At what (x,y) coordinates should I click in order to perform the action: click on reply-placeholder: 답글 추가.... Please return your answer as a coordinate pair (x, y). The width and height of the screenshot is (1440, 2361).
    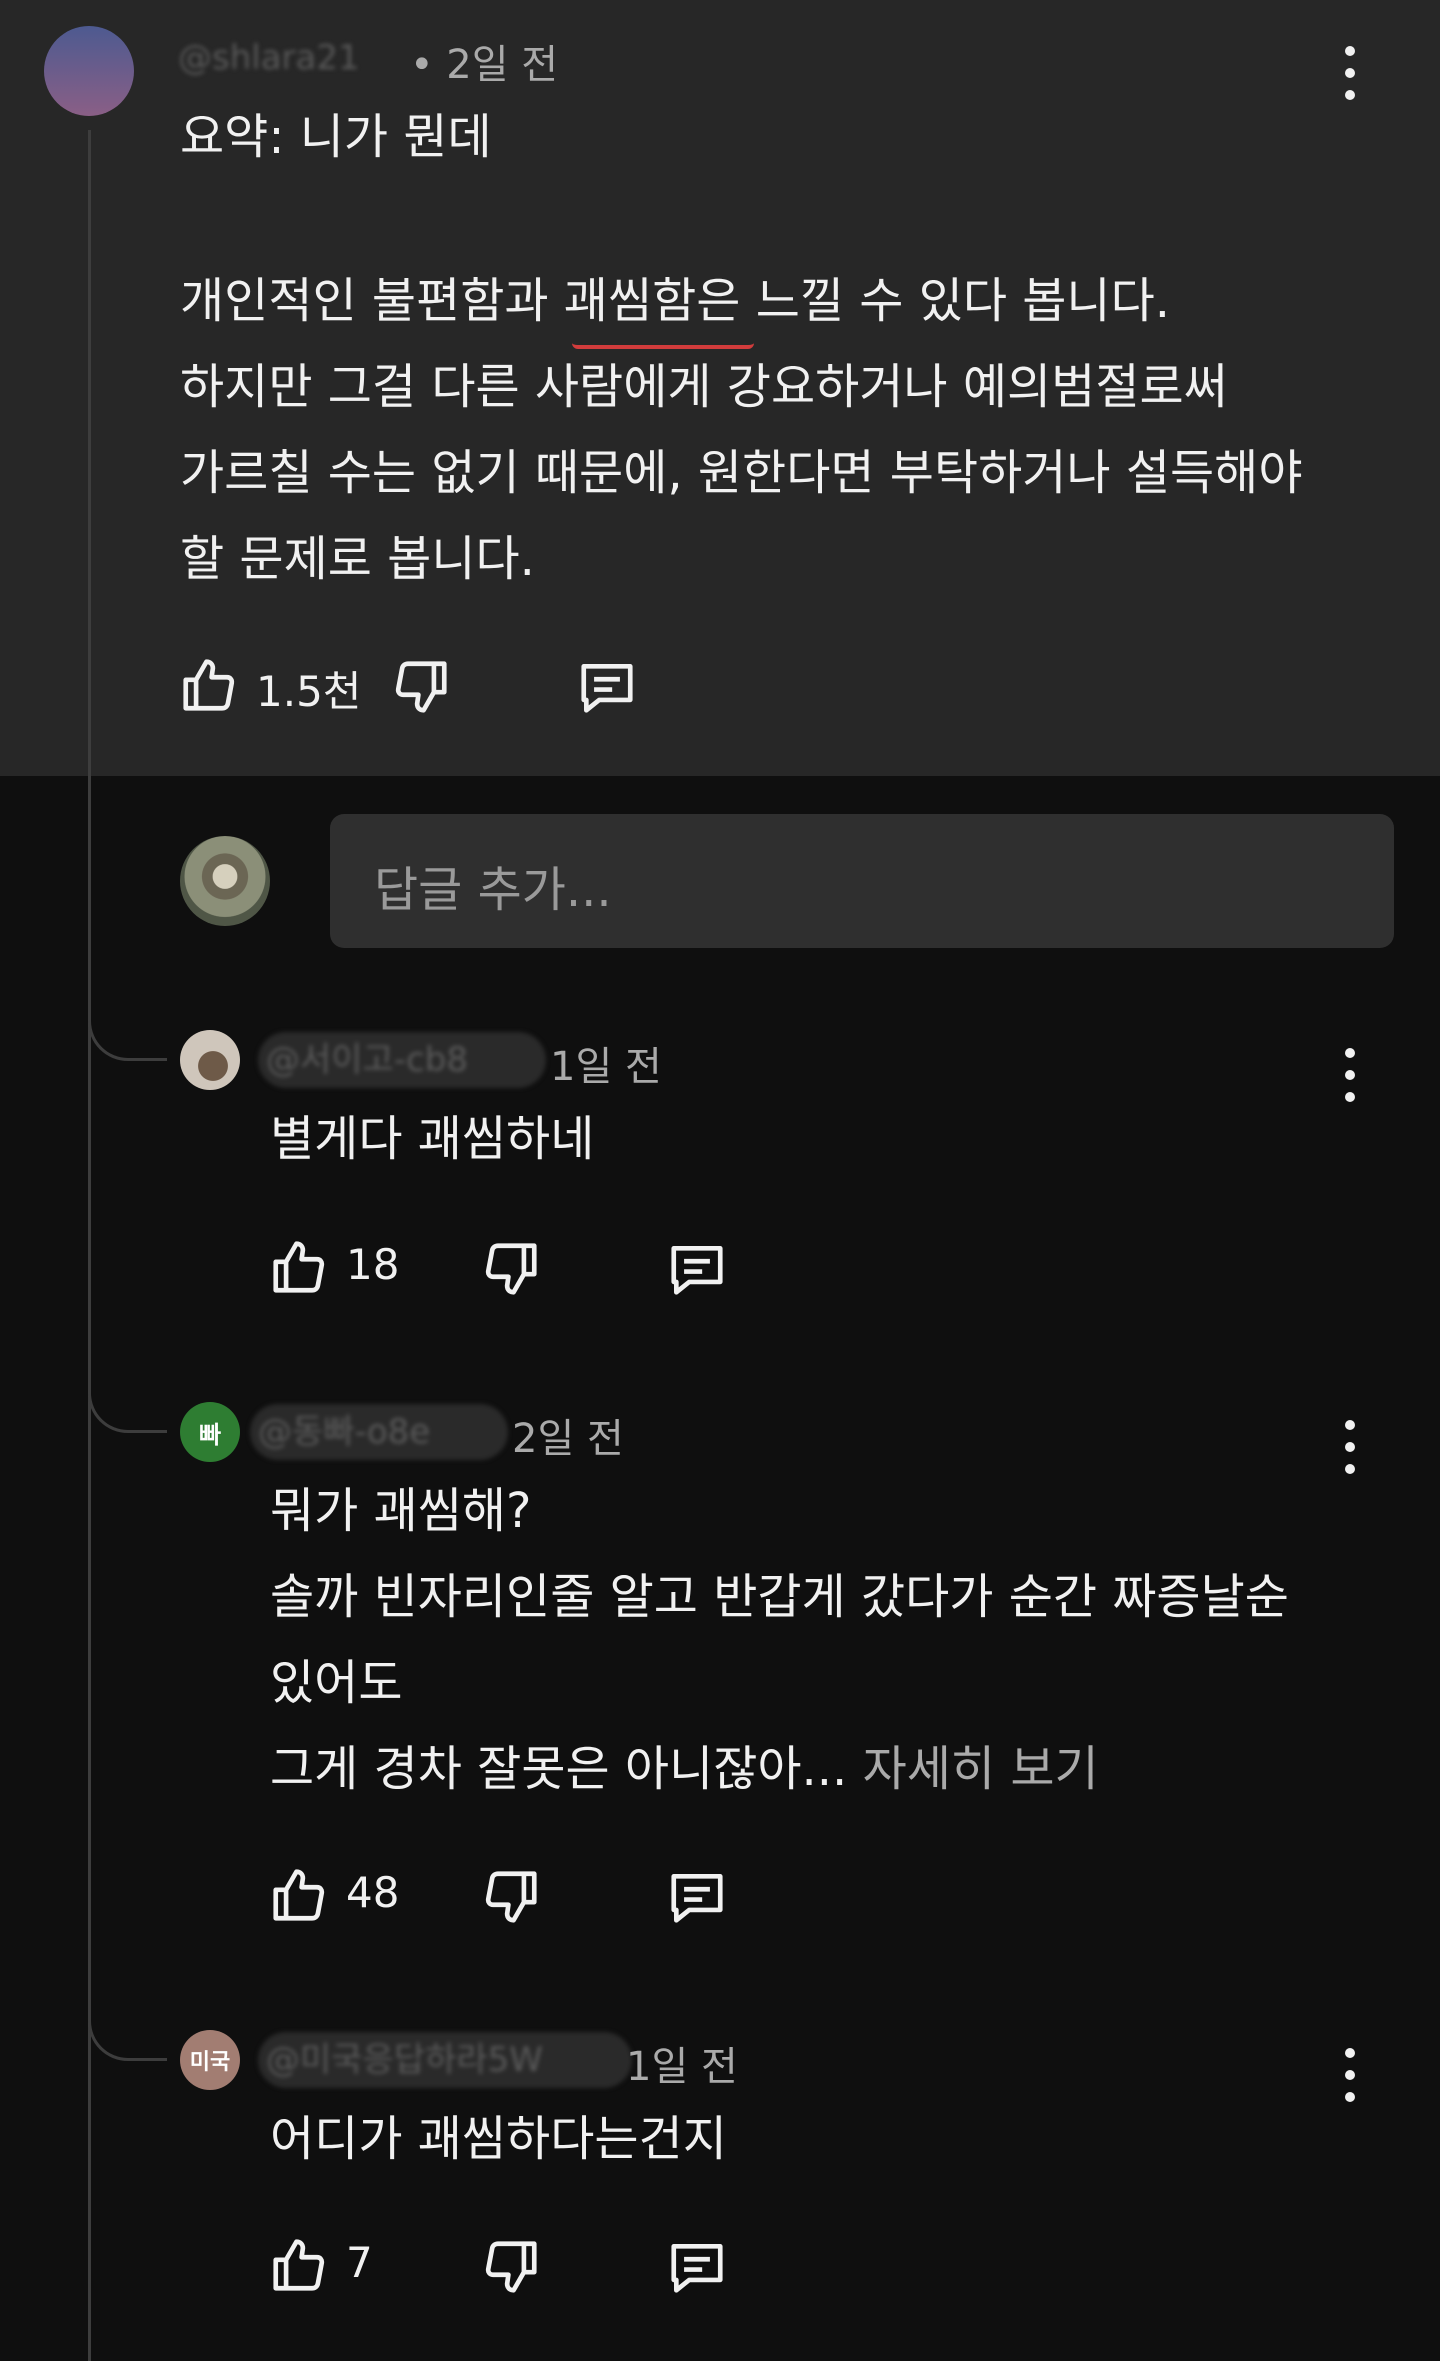
    Looking at the image, I should click on (493, 890).